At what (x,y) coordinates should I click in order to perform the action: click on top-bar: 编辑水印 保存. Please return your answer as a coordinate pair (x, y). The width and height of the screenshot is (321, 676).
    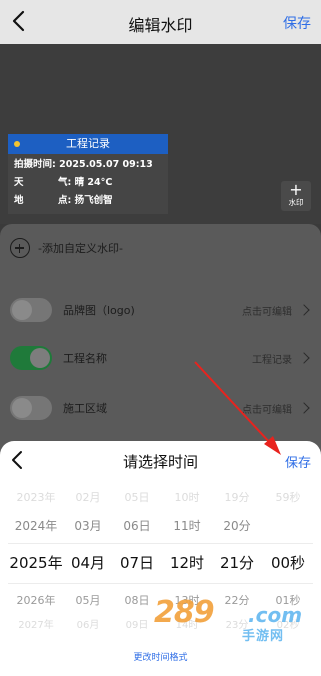
    Looking at the image, I should click on (160, 22).